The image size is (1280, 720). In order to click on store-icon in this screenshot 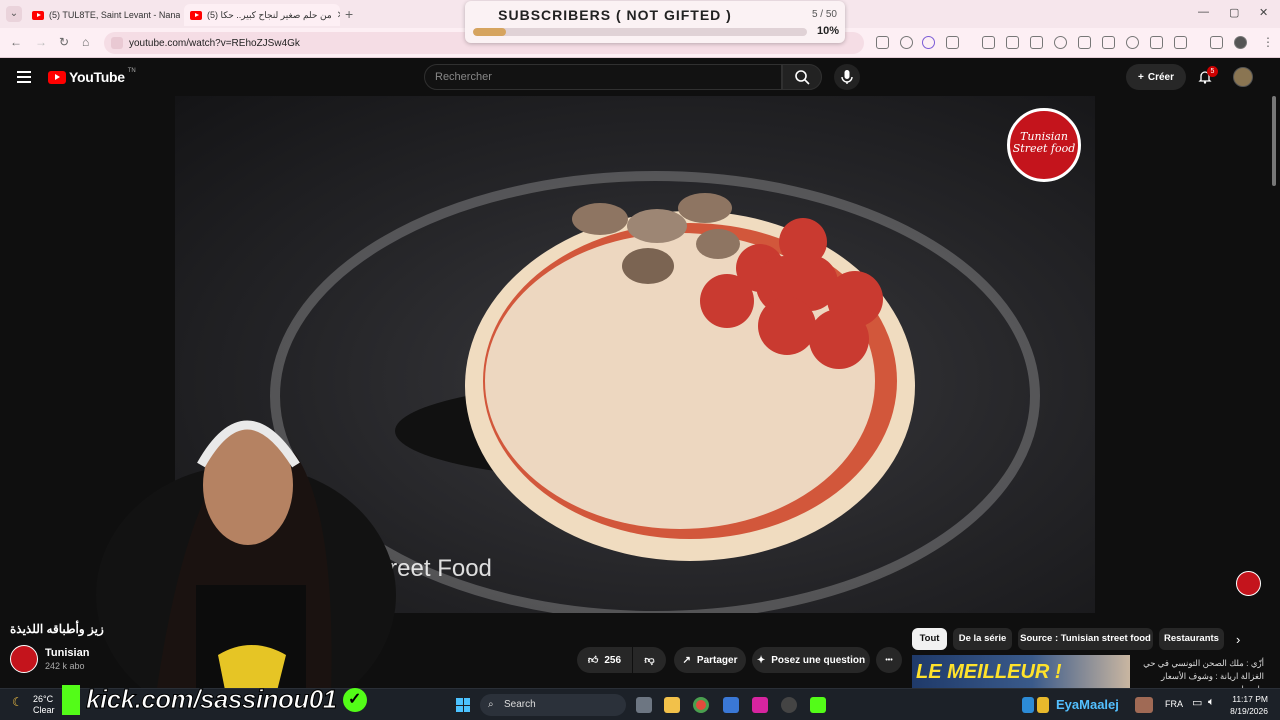, I will do `click(731, 705)`.